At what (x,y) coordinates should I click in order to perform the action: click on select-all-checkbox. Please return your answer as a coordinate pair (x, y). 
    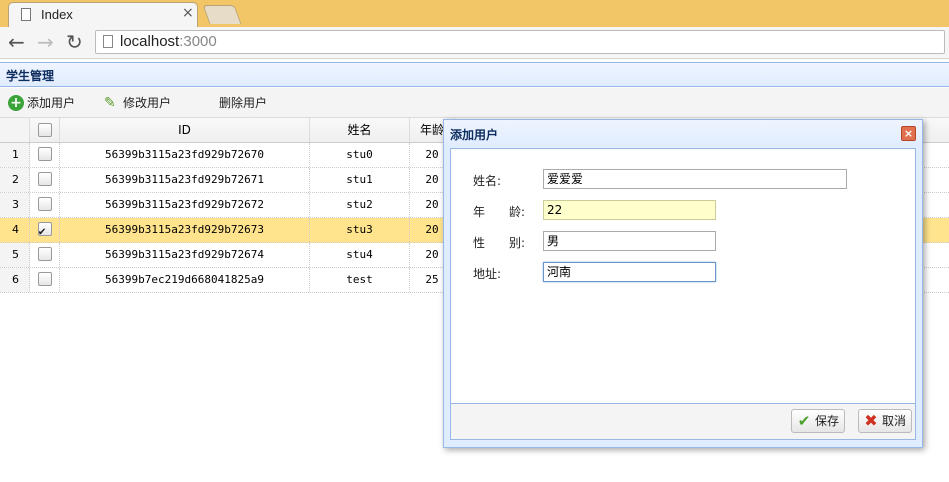
    Looking at the image, I should click on (45, 130).